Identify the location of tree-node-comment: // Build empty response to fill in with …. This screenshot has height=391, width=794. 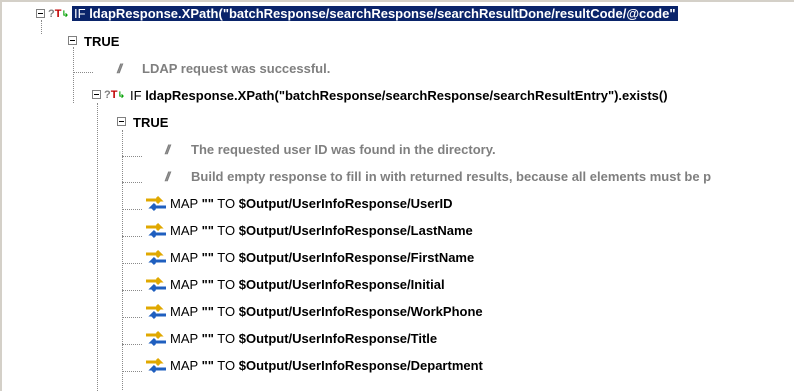
(397, 177).